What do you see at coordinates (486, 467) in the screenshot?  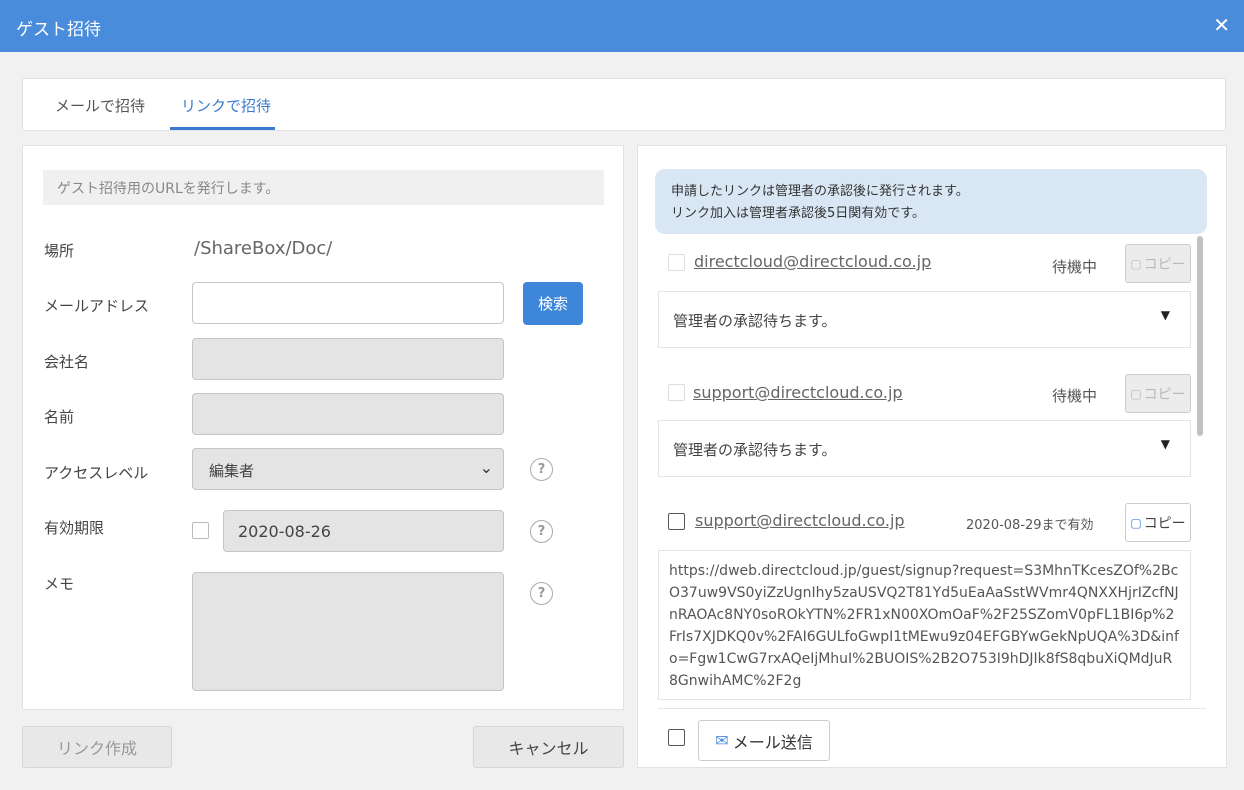 I see `chevron-down-icon: ⌄` at bounding box center [486, 467].